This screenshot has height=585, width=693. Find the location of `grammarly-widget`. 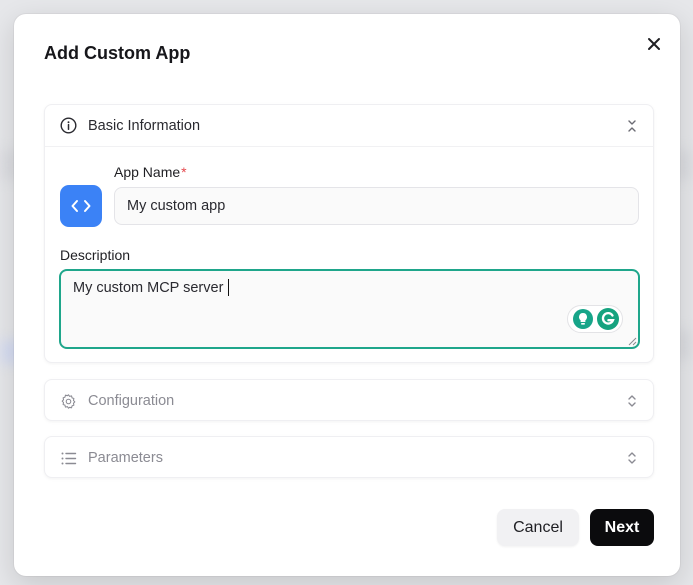

grammarly-widget is located at coordinates (595, 319).